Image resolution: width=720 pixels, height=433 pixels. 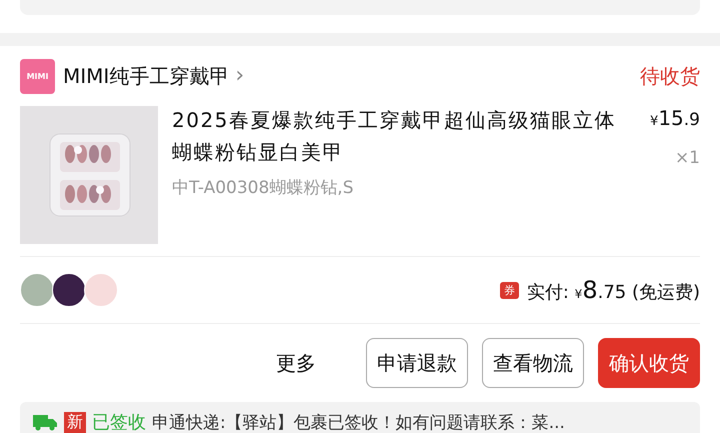 What do you see at coordinates (417, 363) in the screenshot?
I see `action-button: 申请退款` at bounding box center [417, 363].